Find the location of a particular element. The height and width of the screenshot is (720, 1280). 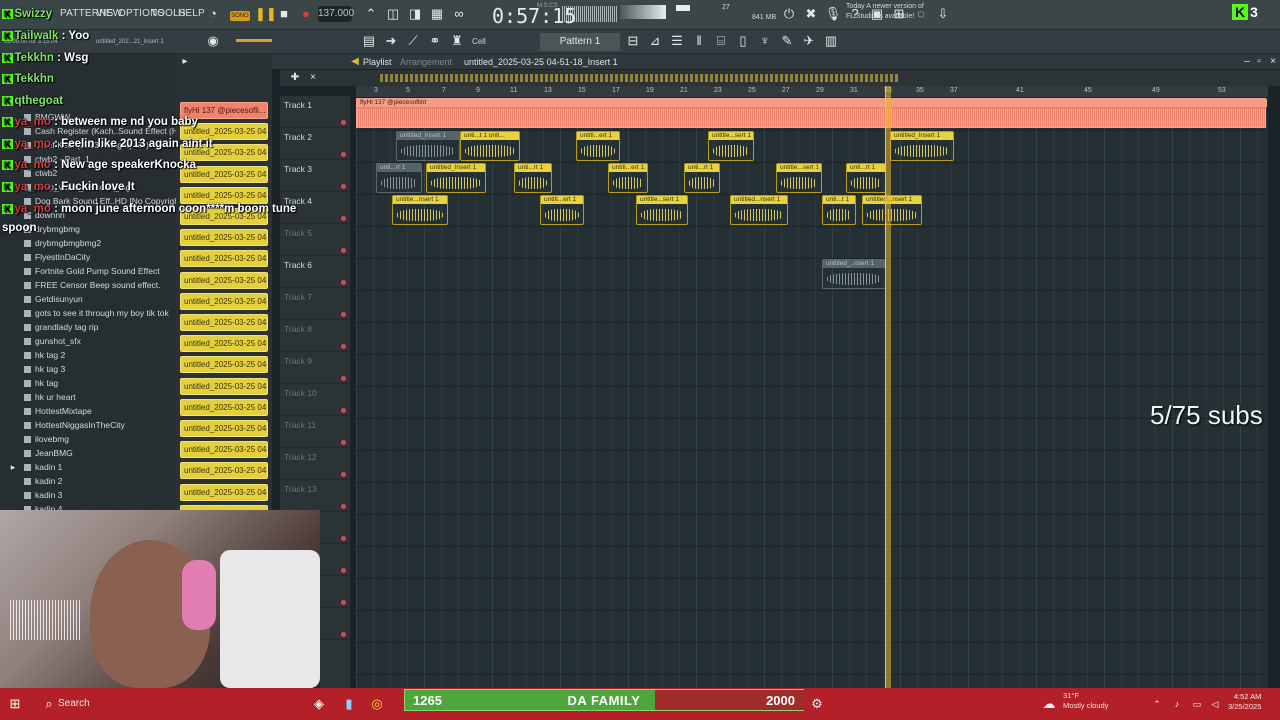

browser-item: hk ur heart is located at coordinates (50, 397).